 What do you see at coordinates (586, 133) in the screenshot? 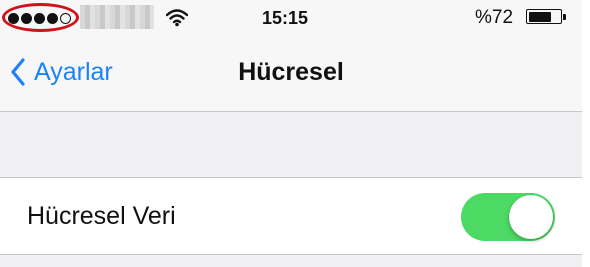
I see `screen-edge` at bounding box center [586, 133].